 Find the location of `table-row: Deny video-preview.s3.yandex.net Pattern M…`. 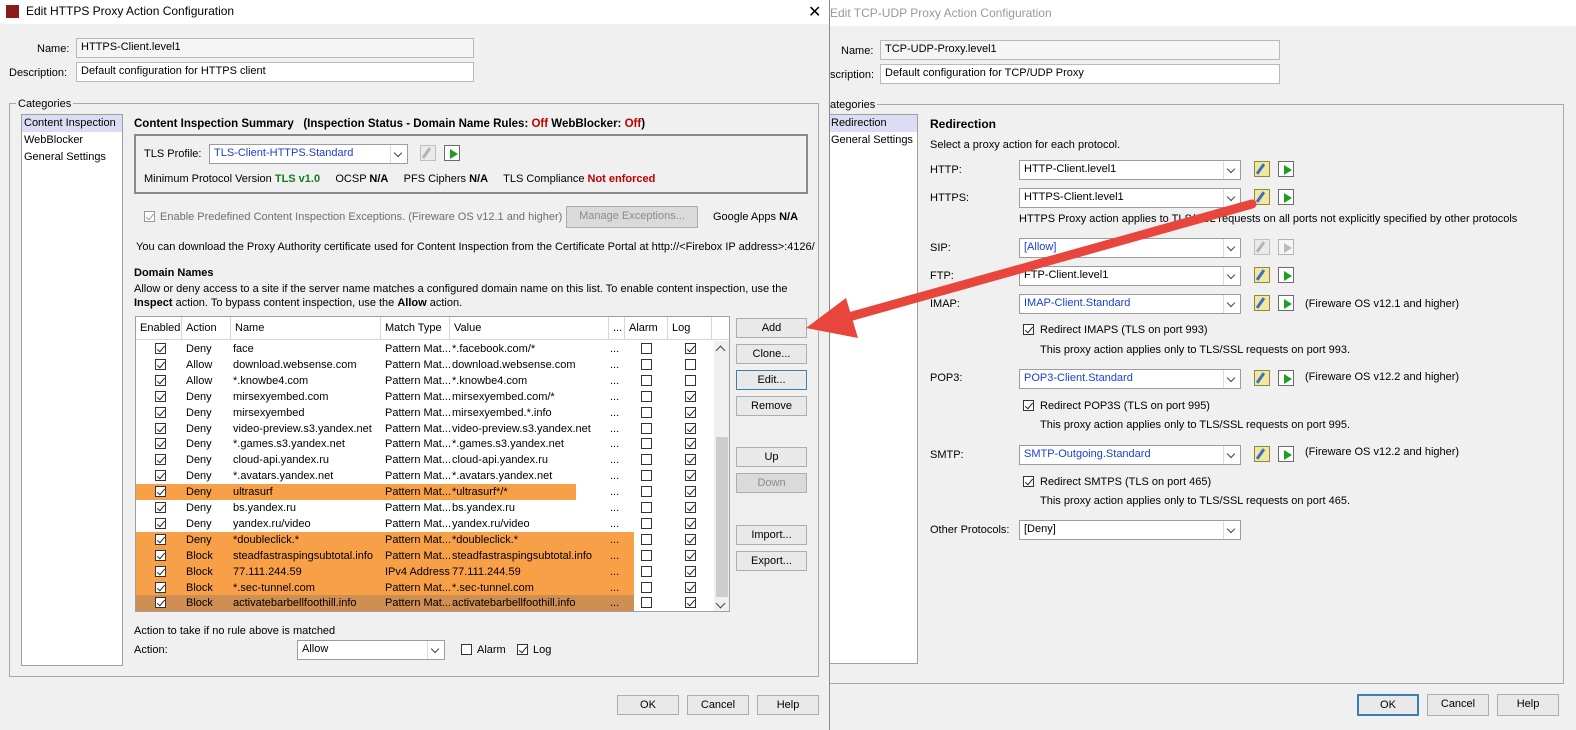

table-row: Deny video-preview.s3.yandex.net Pattern M… is located at coordinates (425, 429).